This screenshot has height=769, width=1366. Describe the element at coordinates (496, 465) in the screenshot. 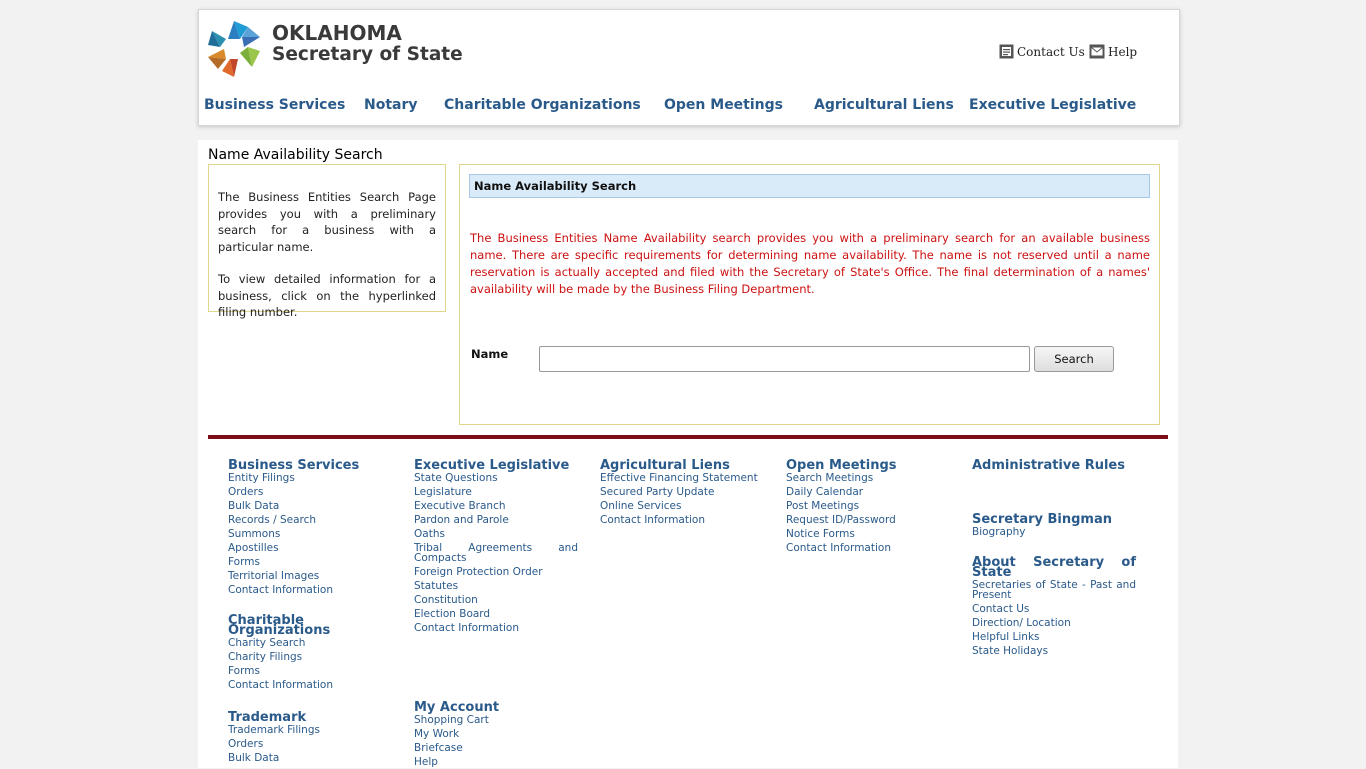

I see `footer-heading-executive-legislative: Executive Legislative` at that location.